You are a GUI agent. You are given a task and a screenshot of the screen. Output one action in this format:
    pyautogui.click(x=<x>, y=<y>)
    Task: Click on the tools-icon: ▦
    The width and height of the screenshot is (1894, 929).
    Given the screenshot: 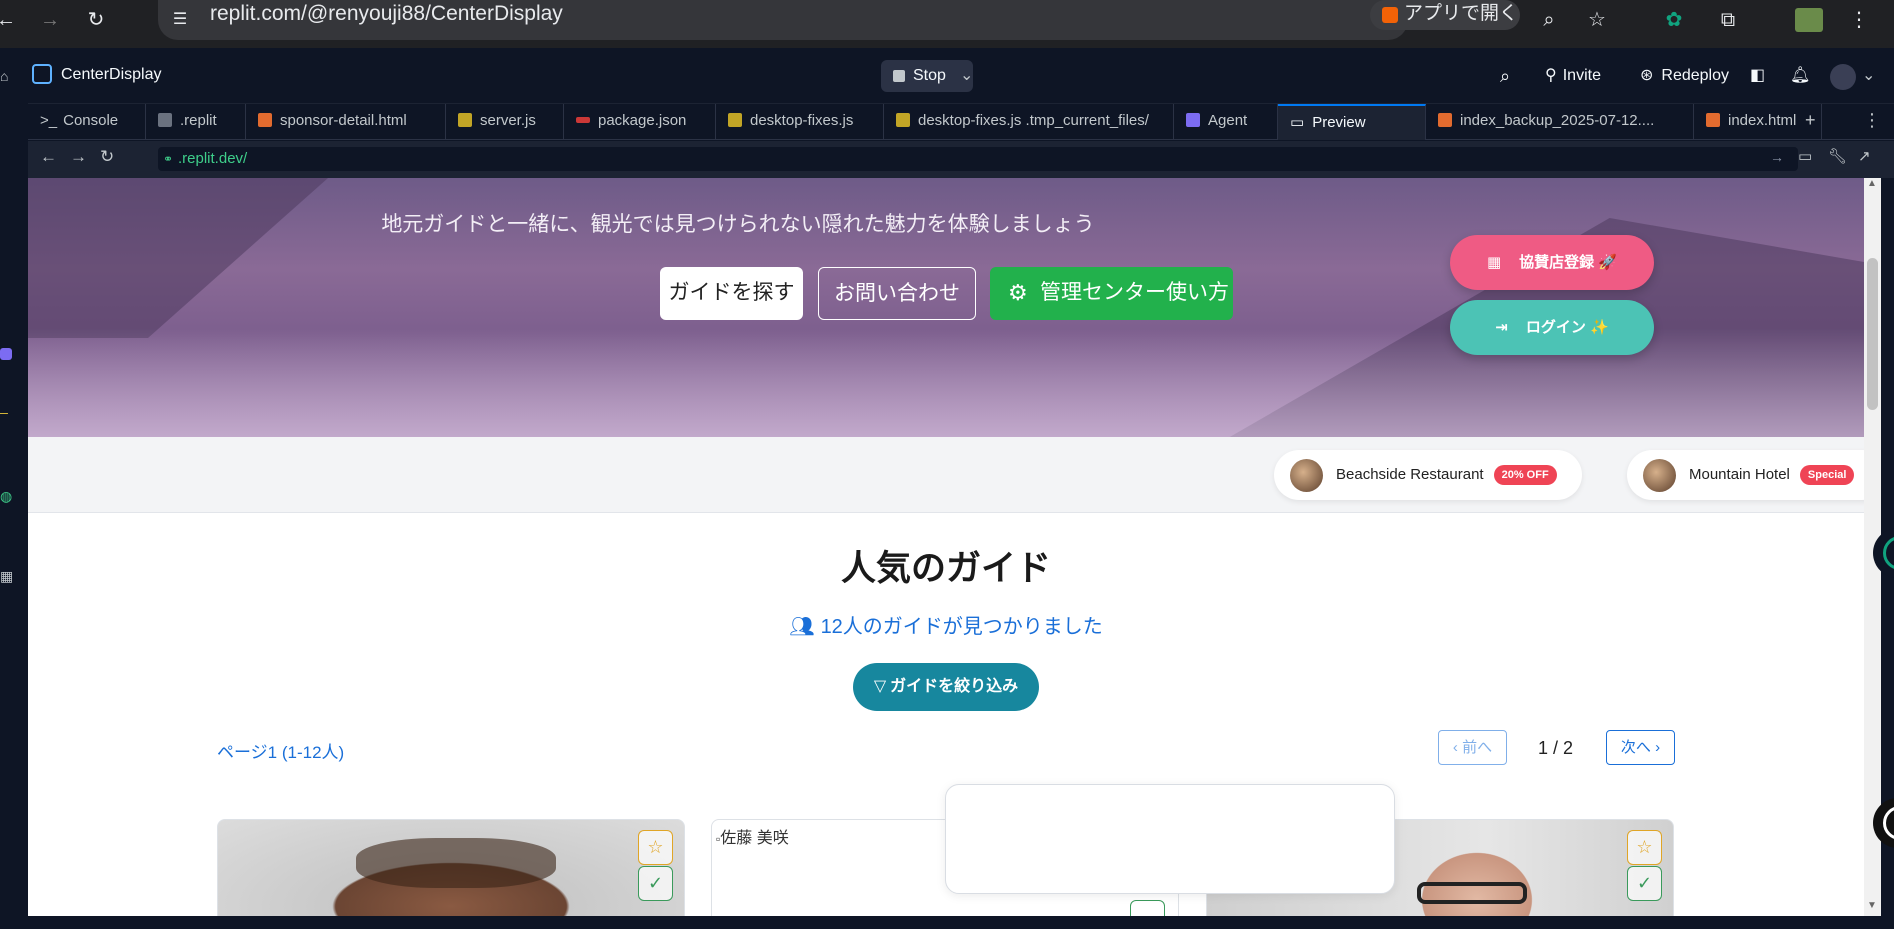 What is the action you would take?
    pyautogui.click(x=6, y=576)
    